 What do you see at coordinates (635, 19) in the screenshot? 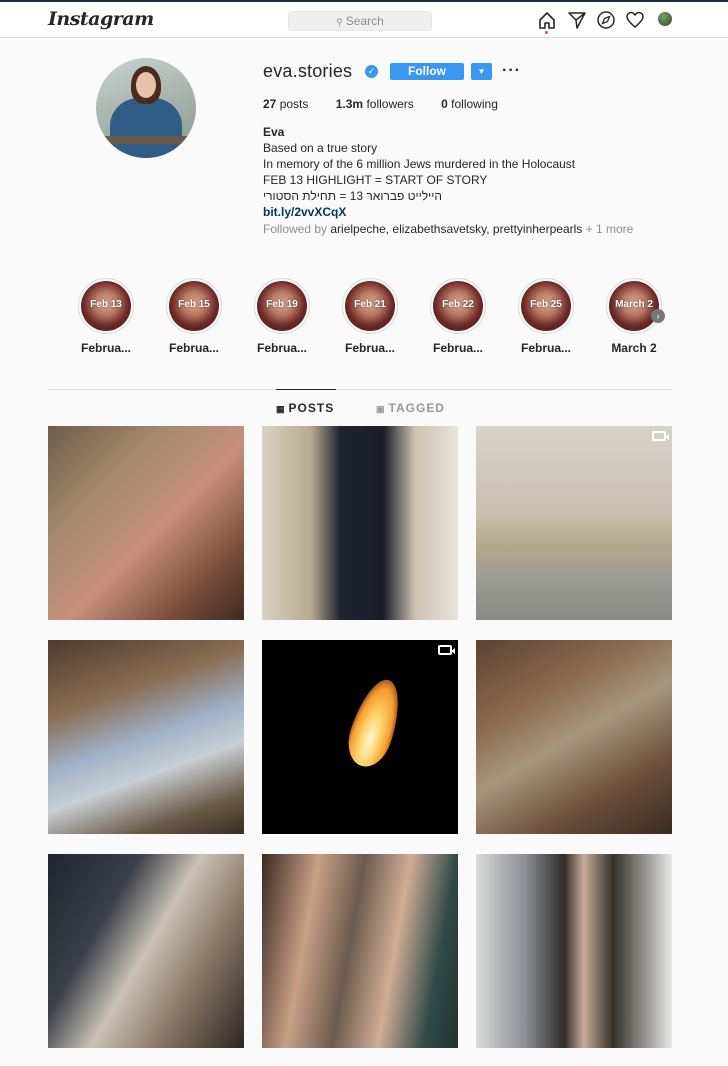
I see `activity-heart-icon` at bounding box center [635, 19].